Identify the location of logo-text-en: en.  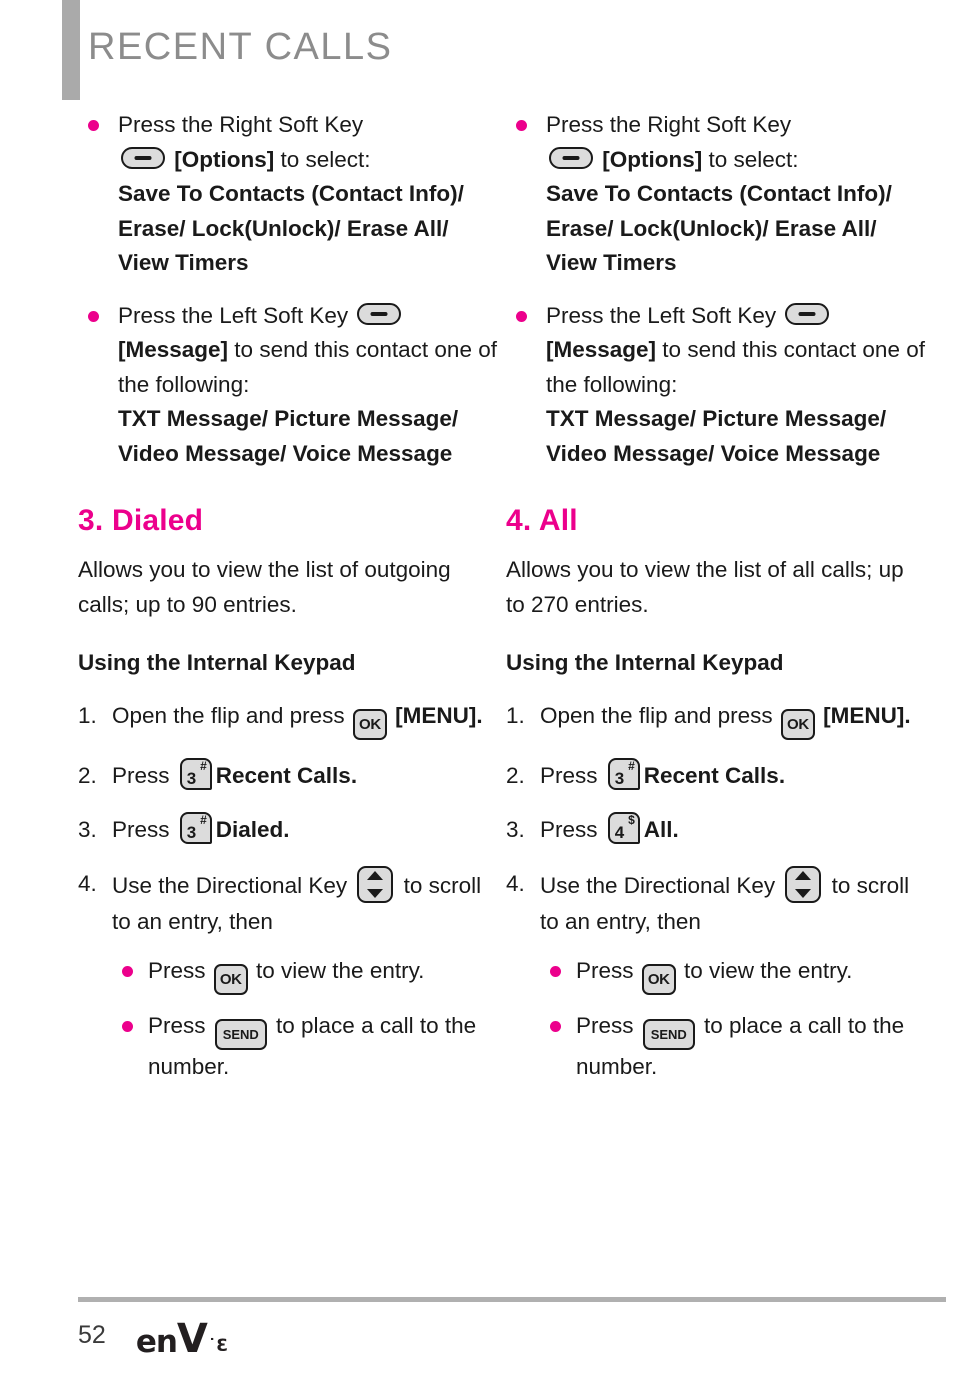
(156, 1342).